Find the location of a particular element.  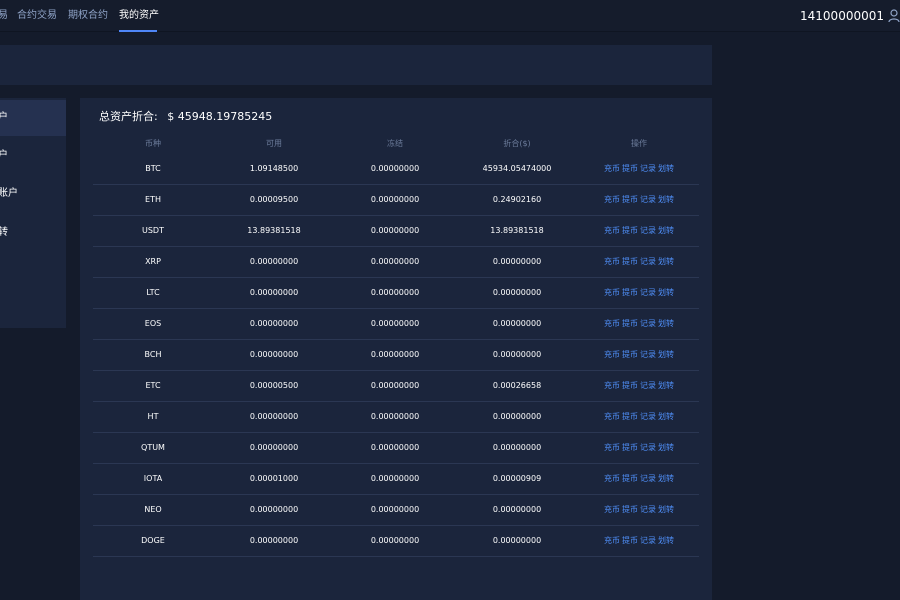

sidebar-item-2: 账户 is located at coordinates (33, 194).